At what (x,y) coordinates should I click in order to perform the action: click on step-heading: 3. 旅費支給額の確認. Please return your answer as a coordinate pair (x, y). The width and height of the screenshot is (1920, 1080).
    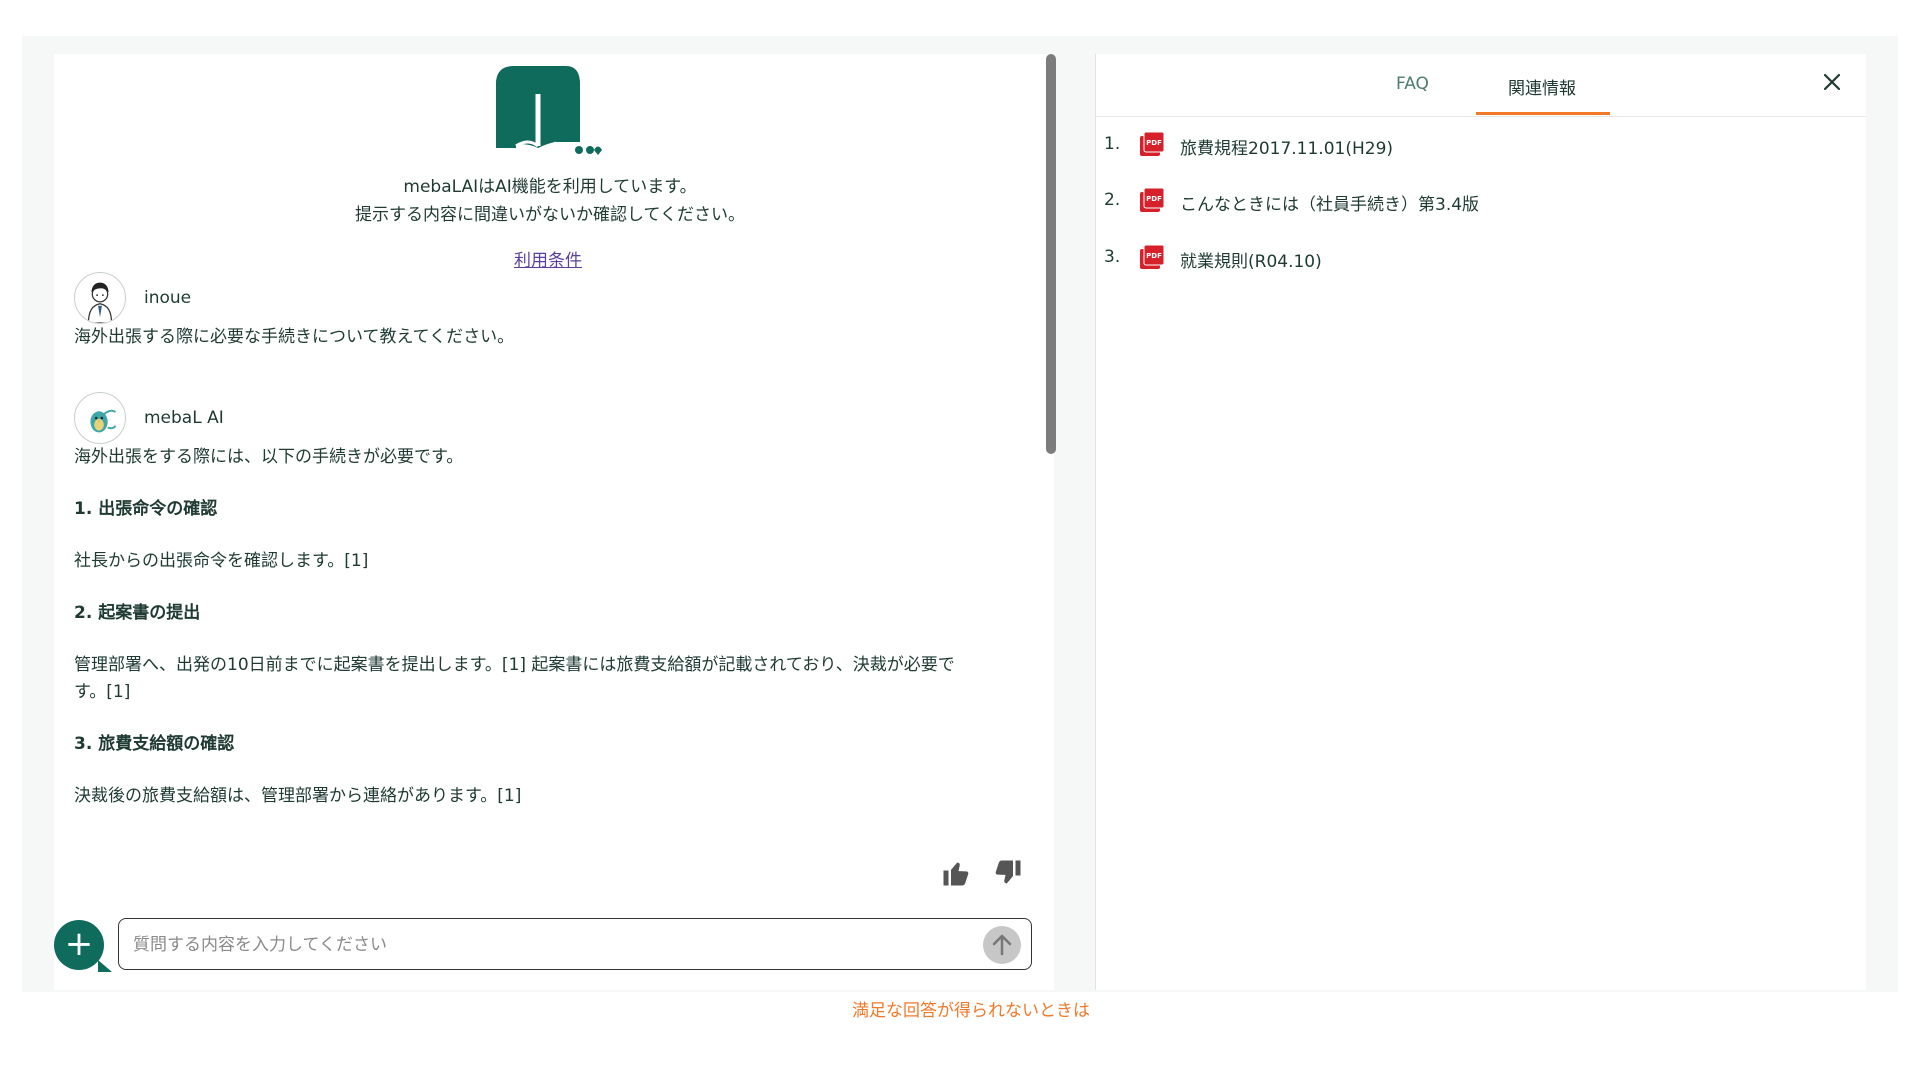
    Looking at the image, I should click on (154, 744).